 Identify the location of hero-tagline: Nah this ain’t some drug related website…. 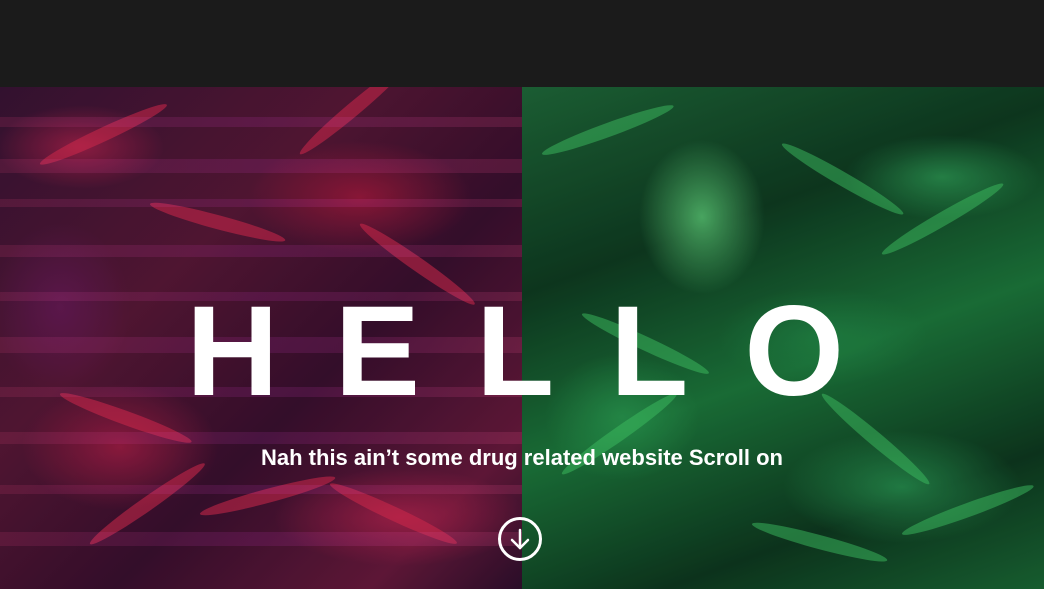
(522, 457).